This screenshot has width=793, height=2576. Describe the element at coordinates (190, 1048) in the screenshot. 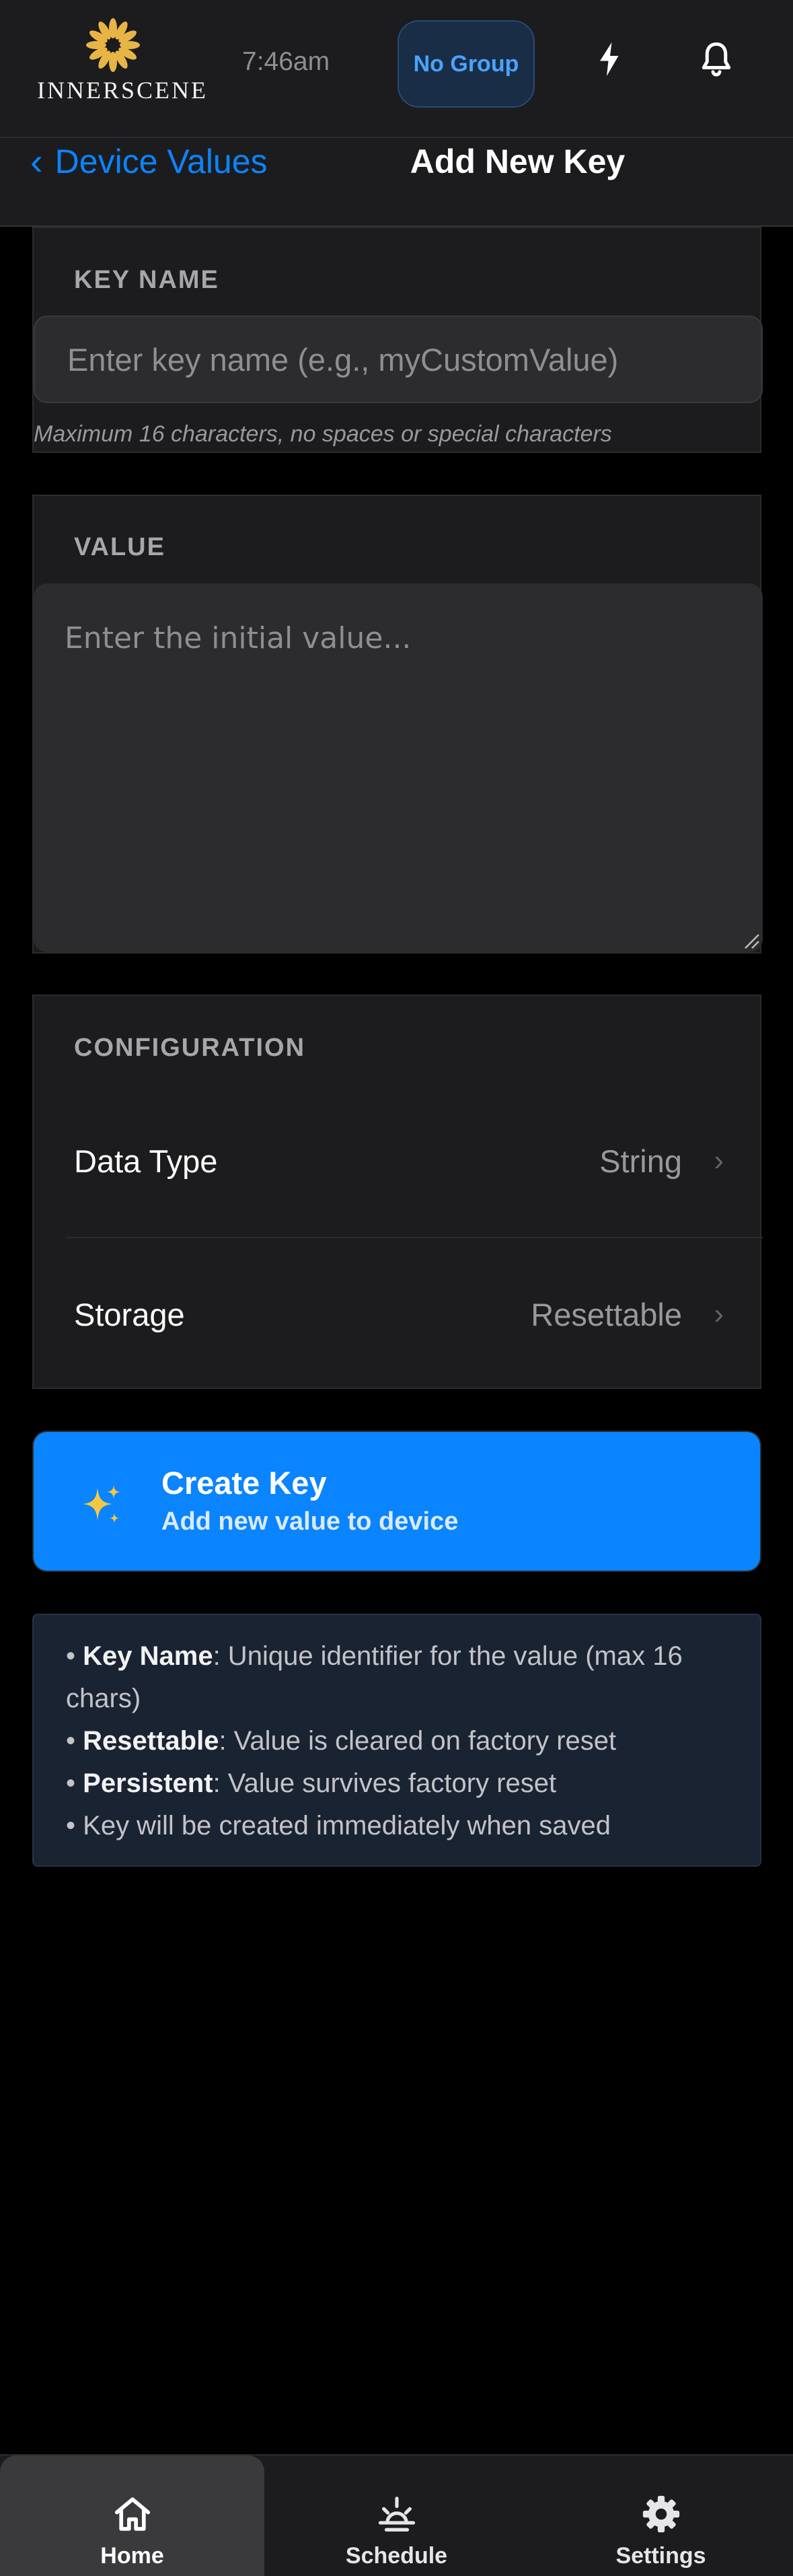

I see `configuration-section-title: CONFIGURATION` at that location.